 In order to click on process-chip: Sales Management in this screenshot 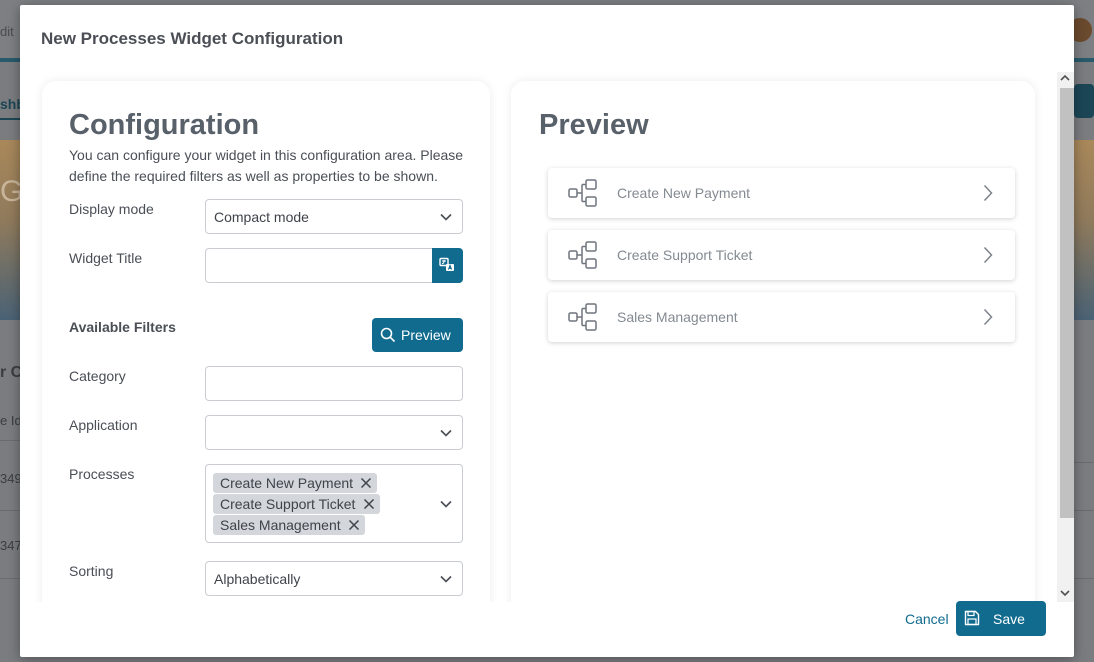, I will do `click(289, 525)`.